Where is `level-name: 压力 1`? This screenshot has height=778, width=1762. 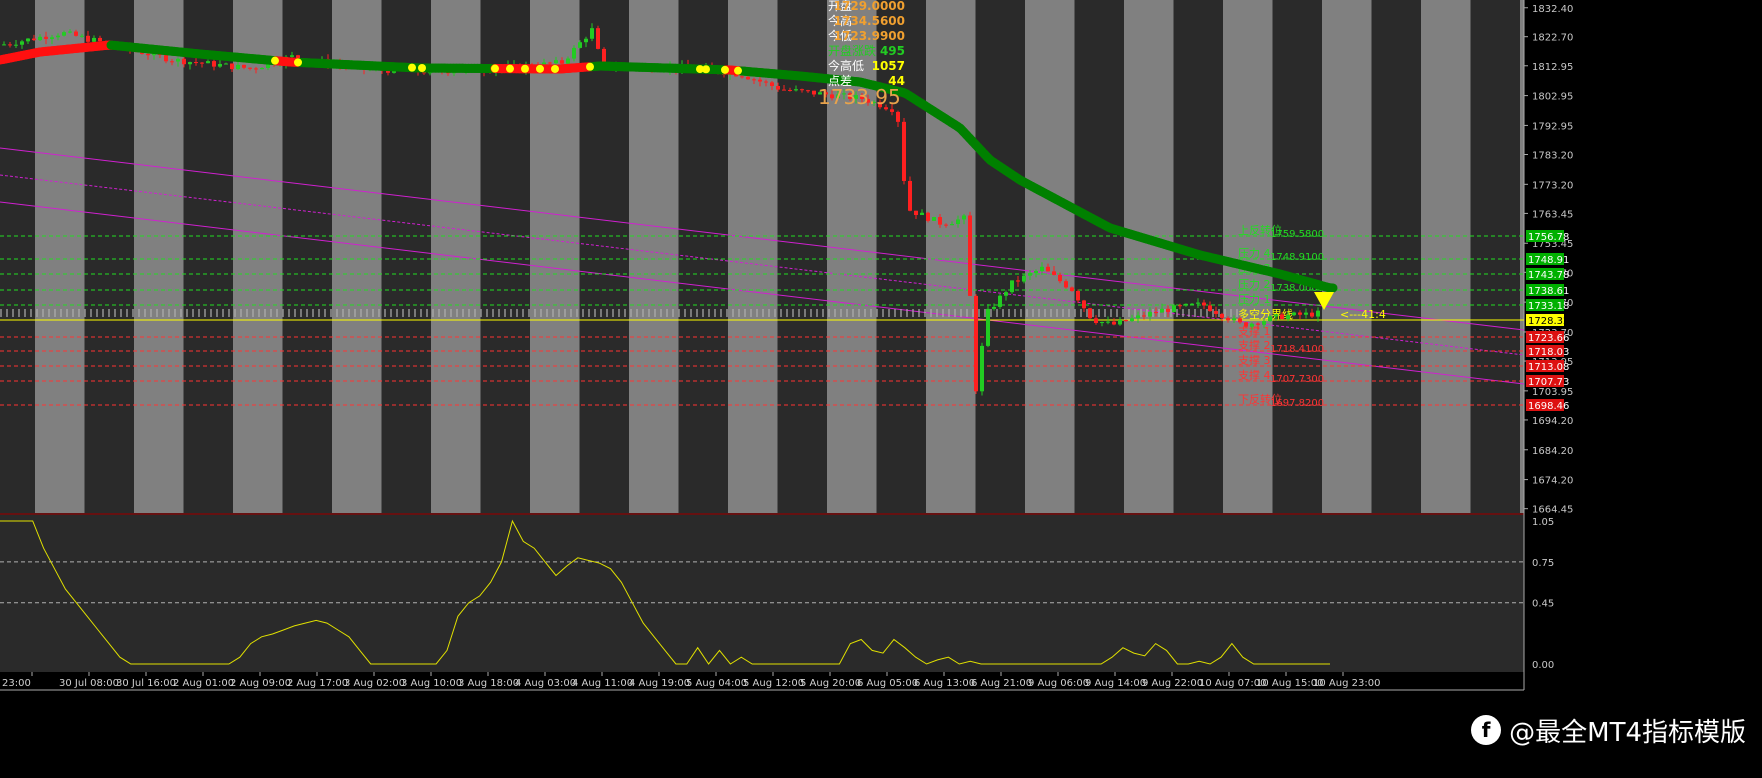 level-name: 压力 1 is located at coordinates (1254, 299).